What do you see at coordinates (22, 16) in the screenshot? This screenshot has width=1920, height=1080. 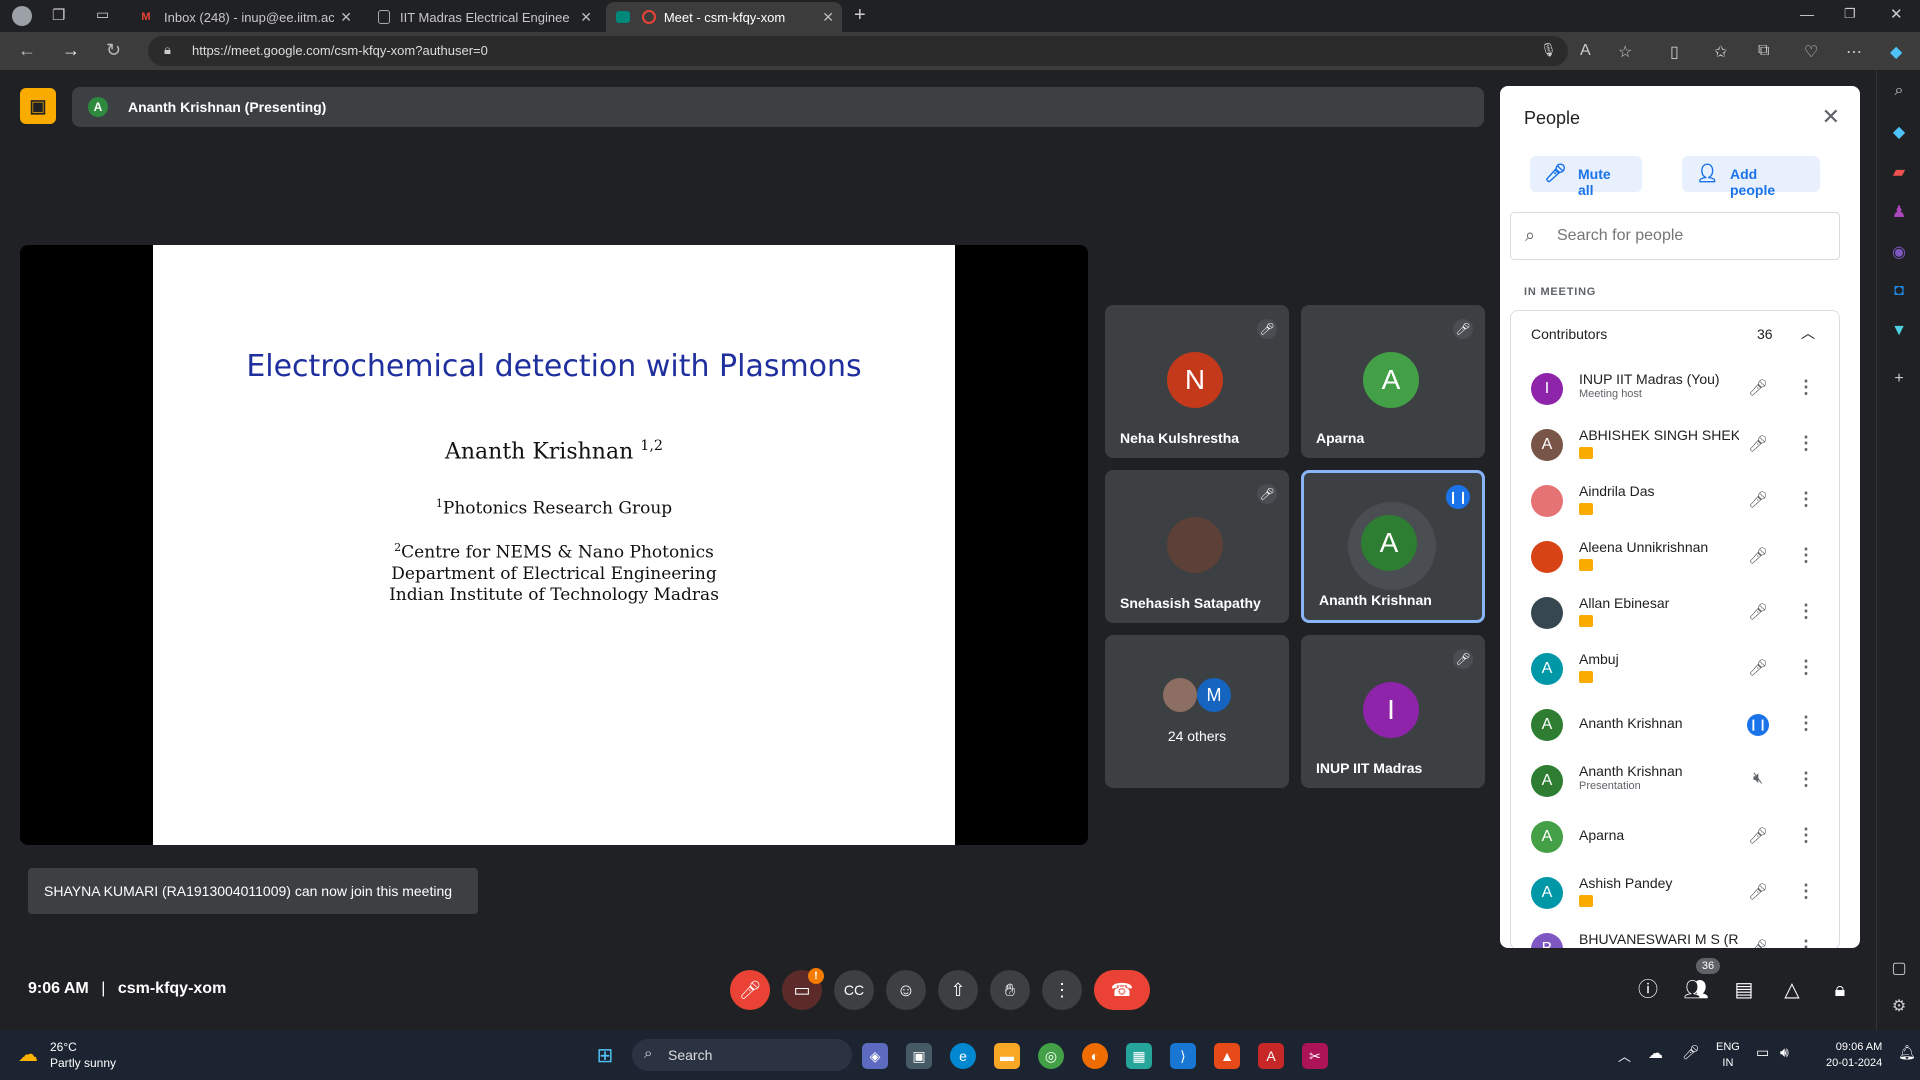 I see `profile-icon` at bounding box center [22, 16].